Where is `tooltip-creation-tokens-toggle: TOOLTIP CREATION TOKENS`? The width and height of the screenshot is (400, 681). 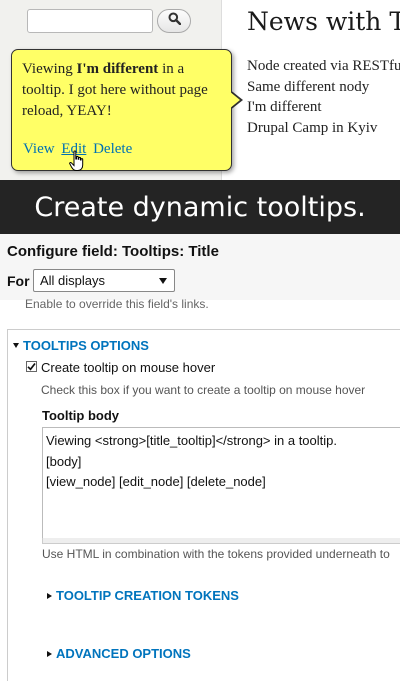
tooltip-creation-tokens-toggle: TOOLTIP CREATION TOKENS is located at coordinates (143, 595).